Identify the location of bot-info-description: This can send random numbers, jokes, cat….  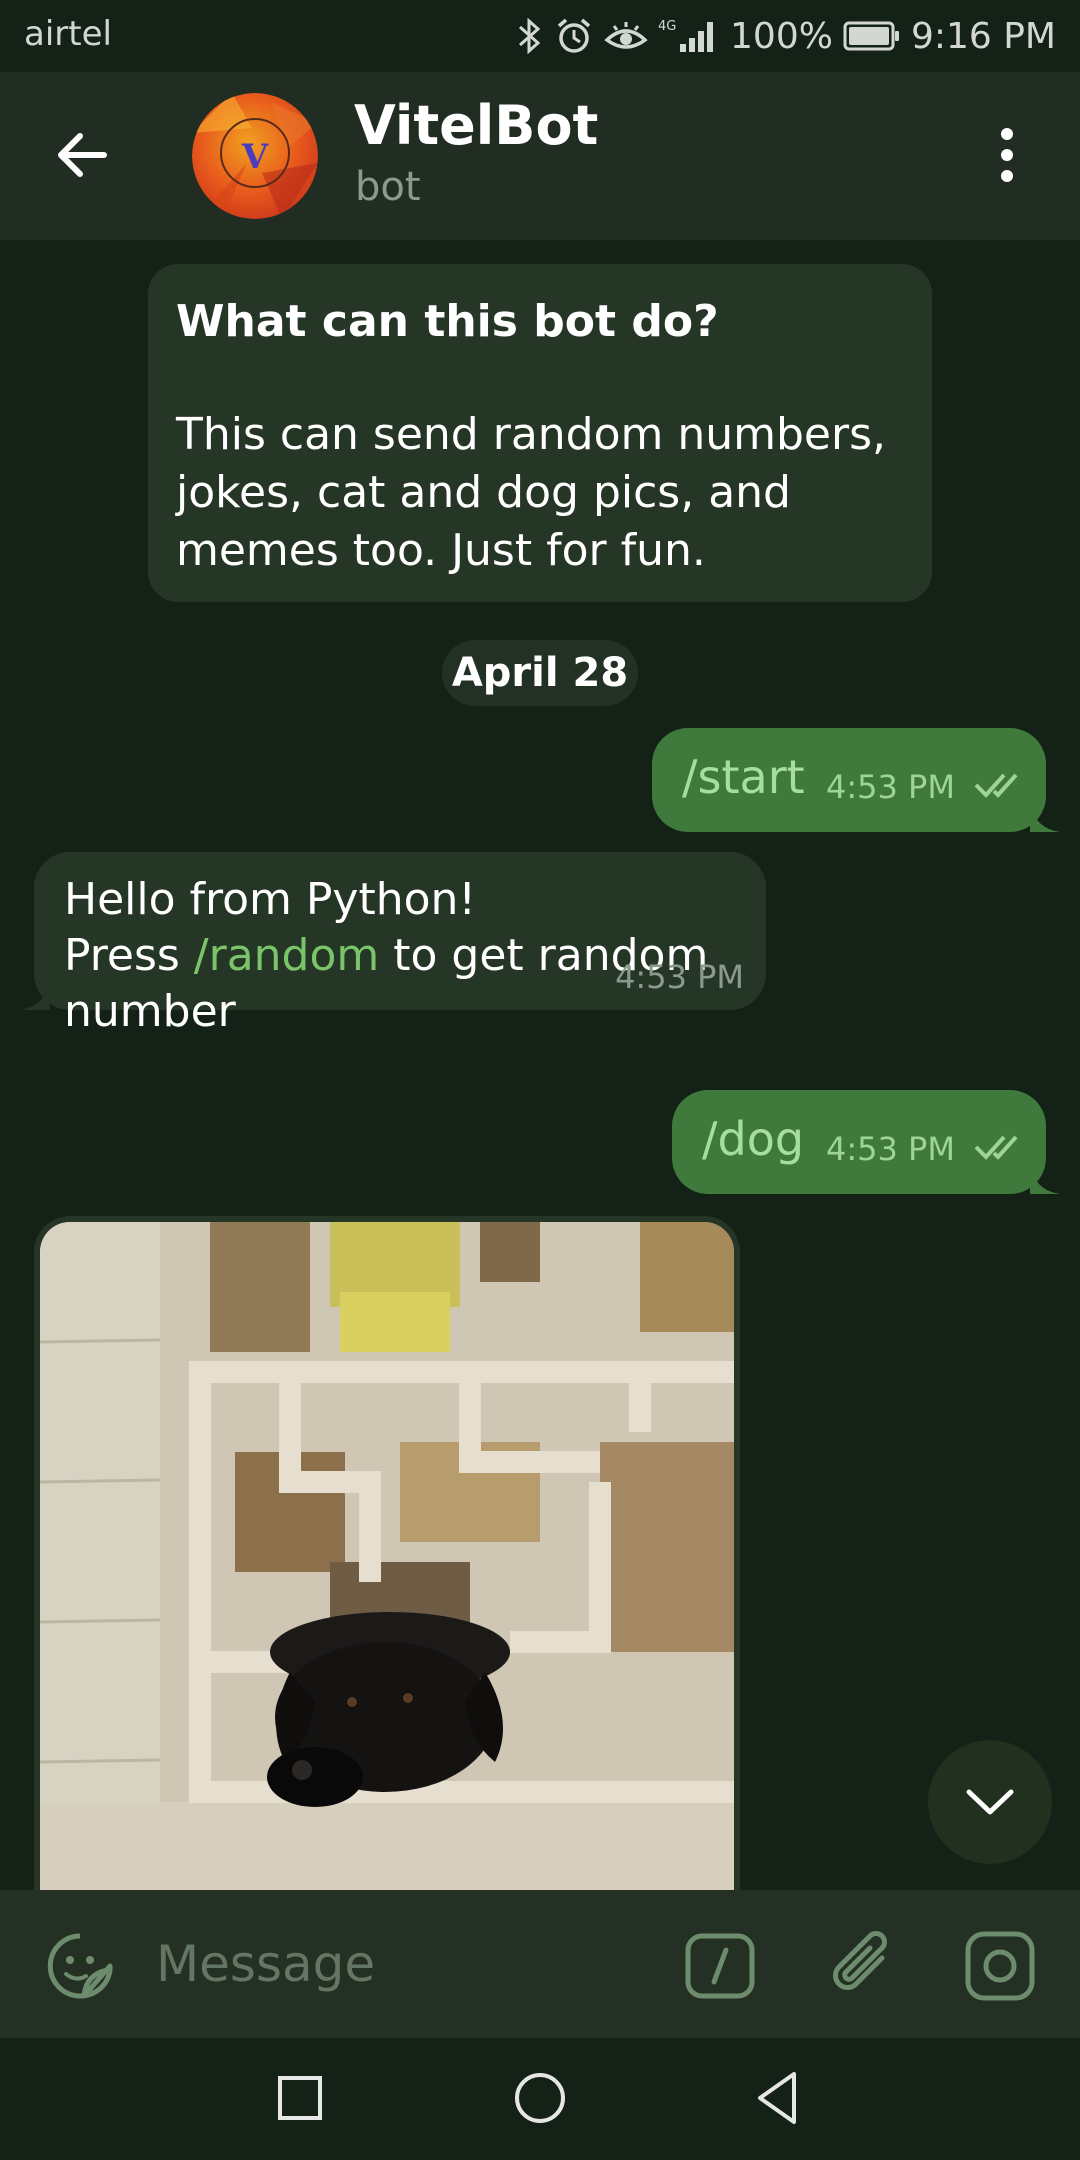
(531, 492).